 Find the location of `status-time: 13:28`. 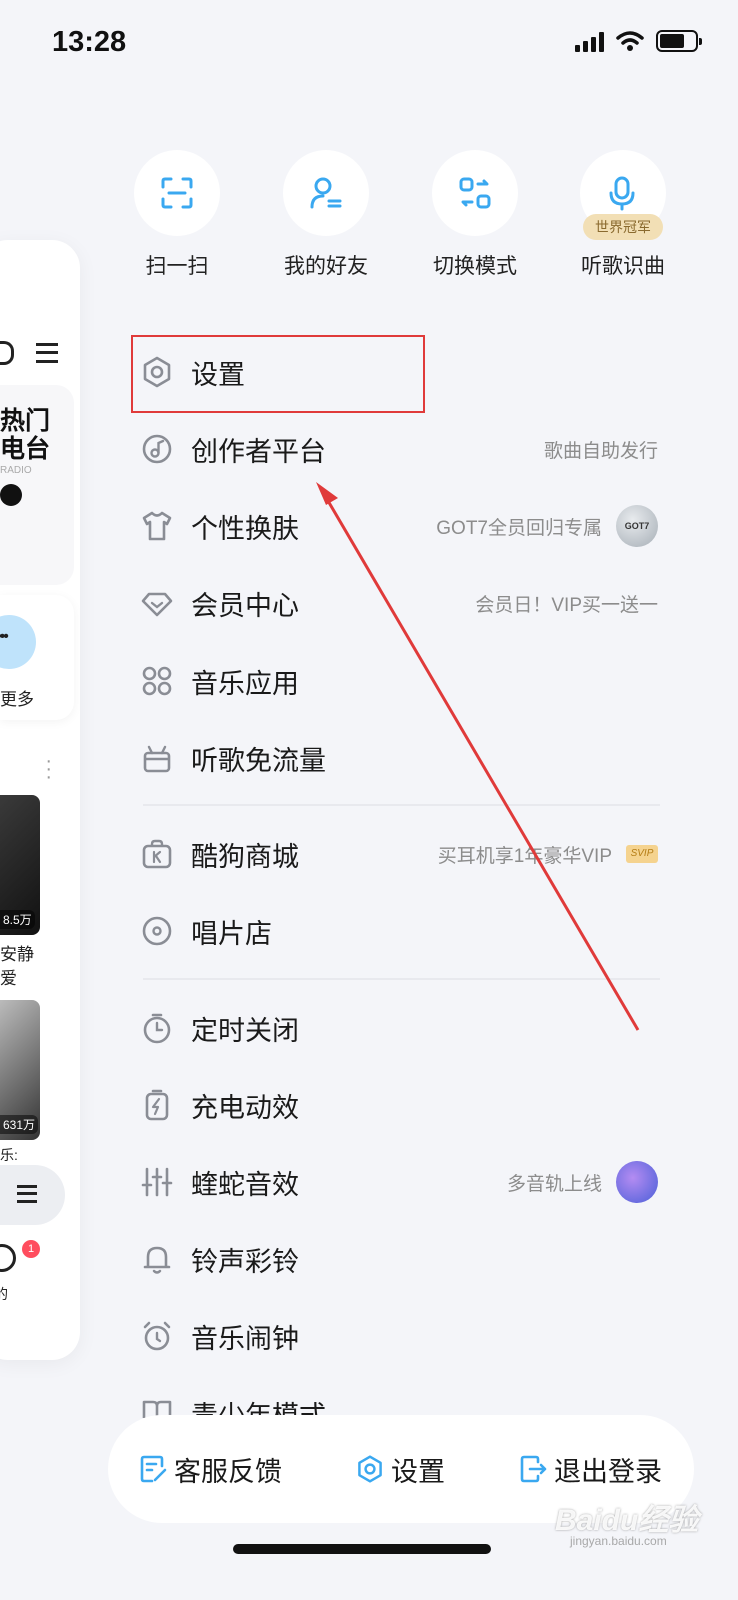

status-time: 13:28 is located at coordinates (89, 42).